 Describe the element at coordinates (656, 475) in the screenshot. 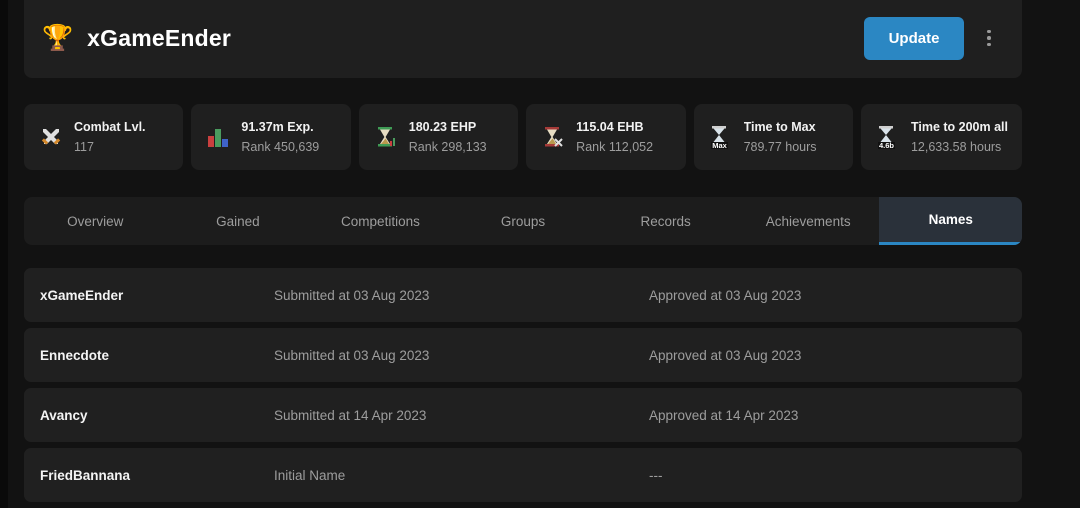

I see `approved-cell: ---` at that location.